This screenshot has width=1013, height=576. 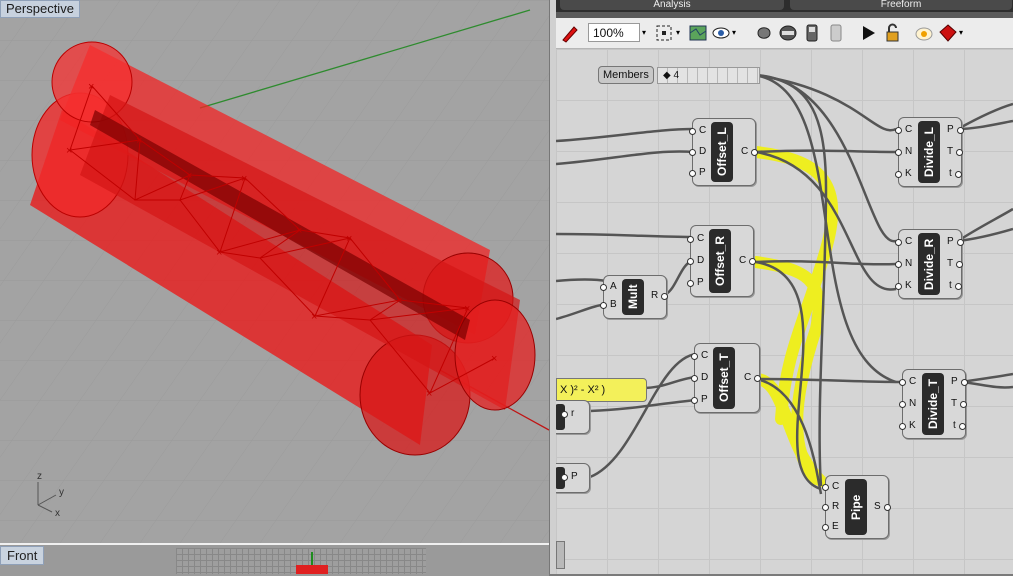 What do you see at coordinates (660, 295) in the screenshot?
I see `mult-output-r: R` at bounding box center [660, 295].